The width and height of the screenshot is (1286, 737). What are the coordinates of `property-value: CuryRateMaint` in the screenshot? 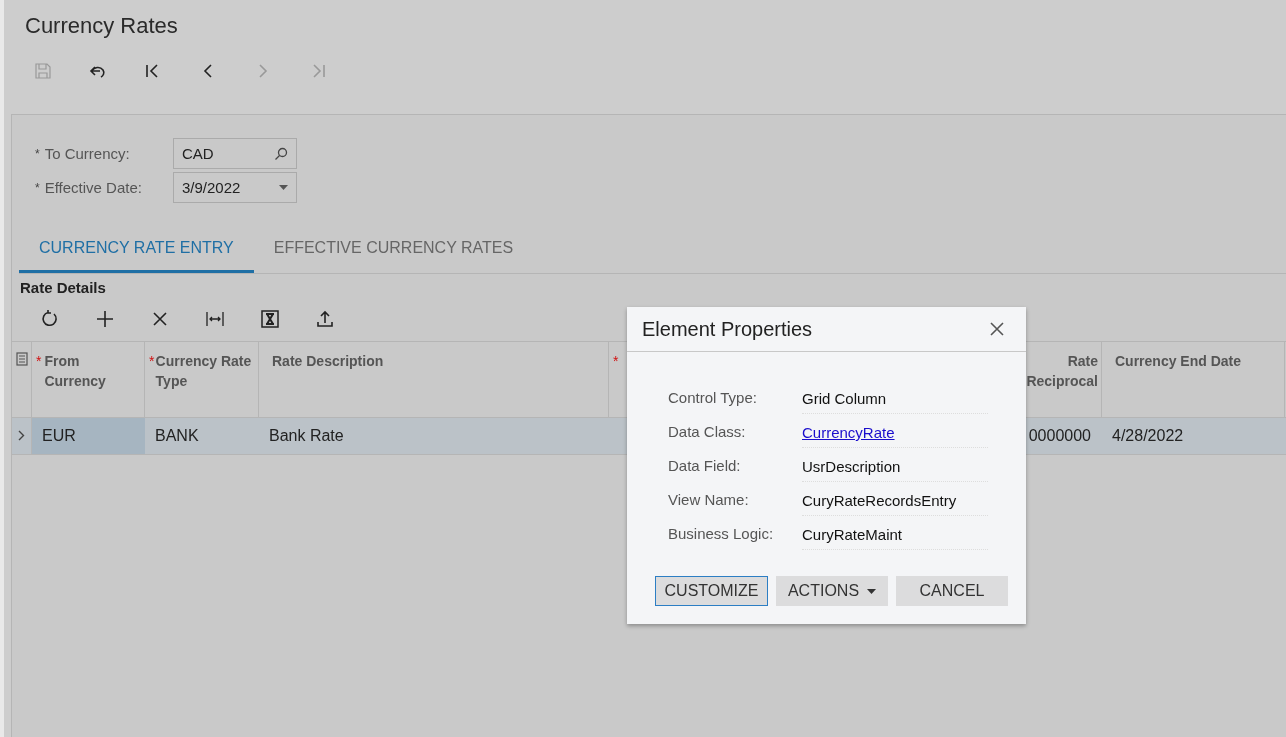 It's located at (852, 534).